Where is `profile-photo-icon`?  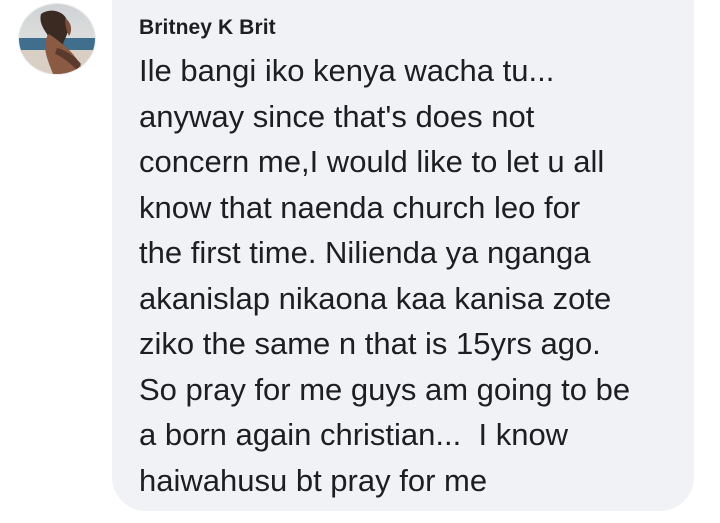 profile-photo-icon is located at coordinates (57, 39).